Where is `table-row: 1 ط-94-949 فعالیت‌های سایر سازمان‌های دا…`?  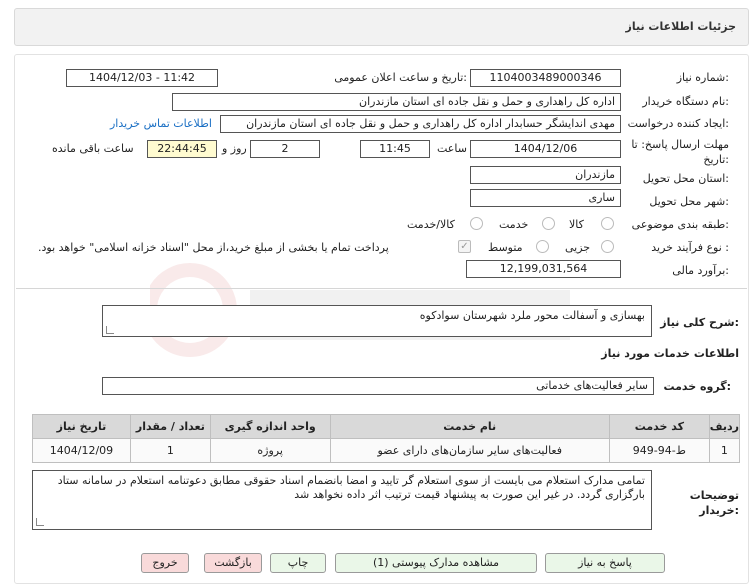
table-row: 1 ط-94-949 فعالیت‌های سایر سازمان‌های دا… is located at coordinates (386, 450).